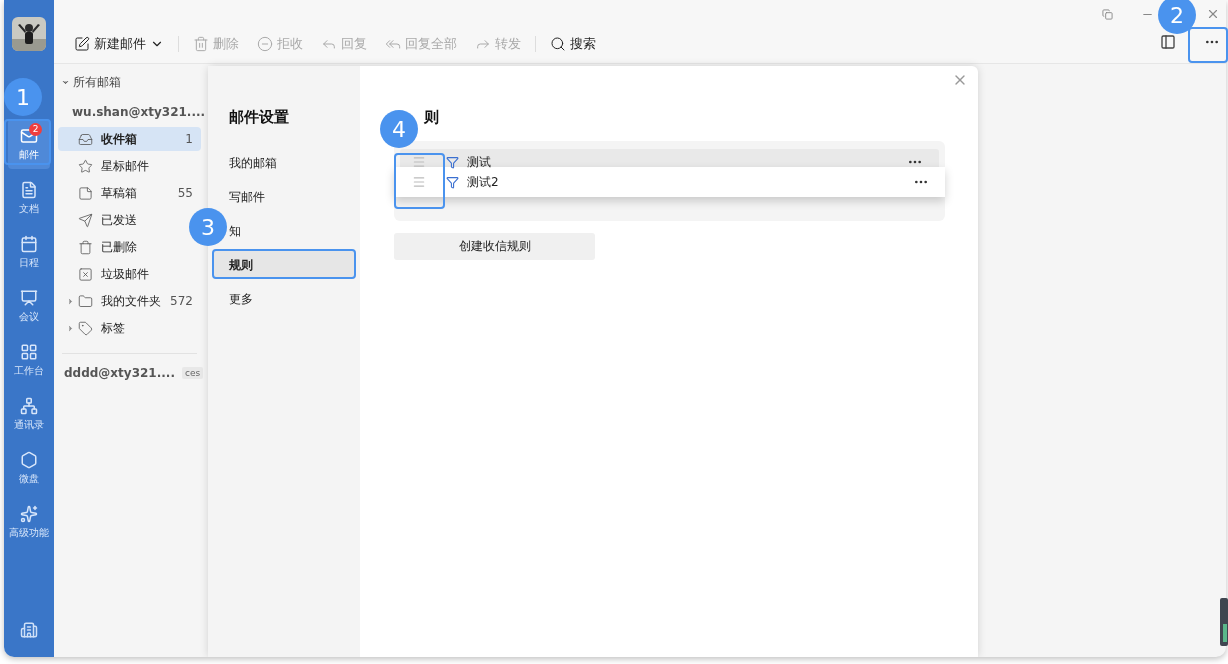 The height and width of the screenshot is (664, 1228). What do you see at coordinates (192, 373) in the screenshot?
I see `account-tag: ces` at bounding box center [192, 373].